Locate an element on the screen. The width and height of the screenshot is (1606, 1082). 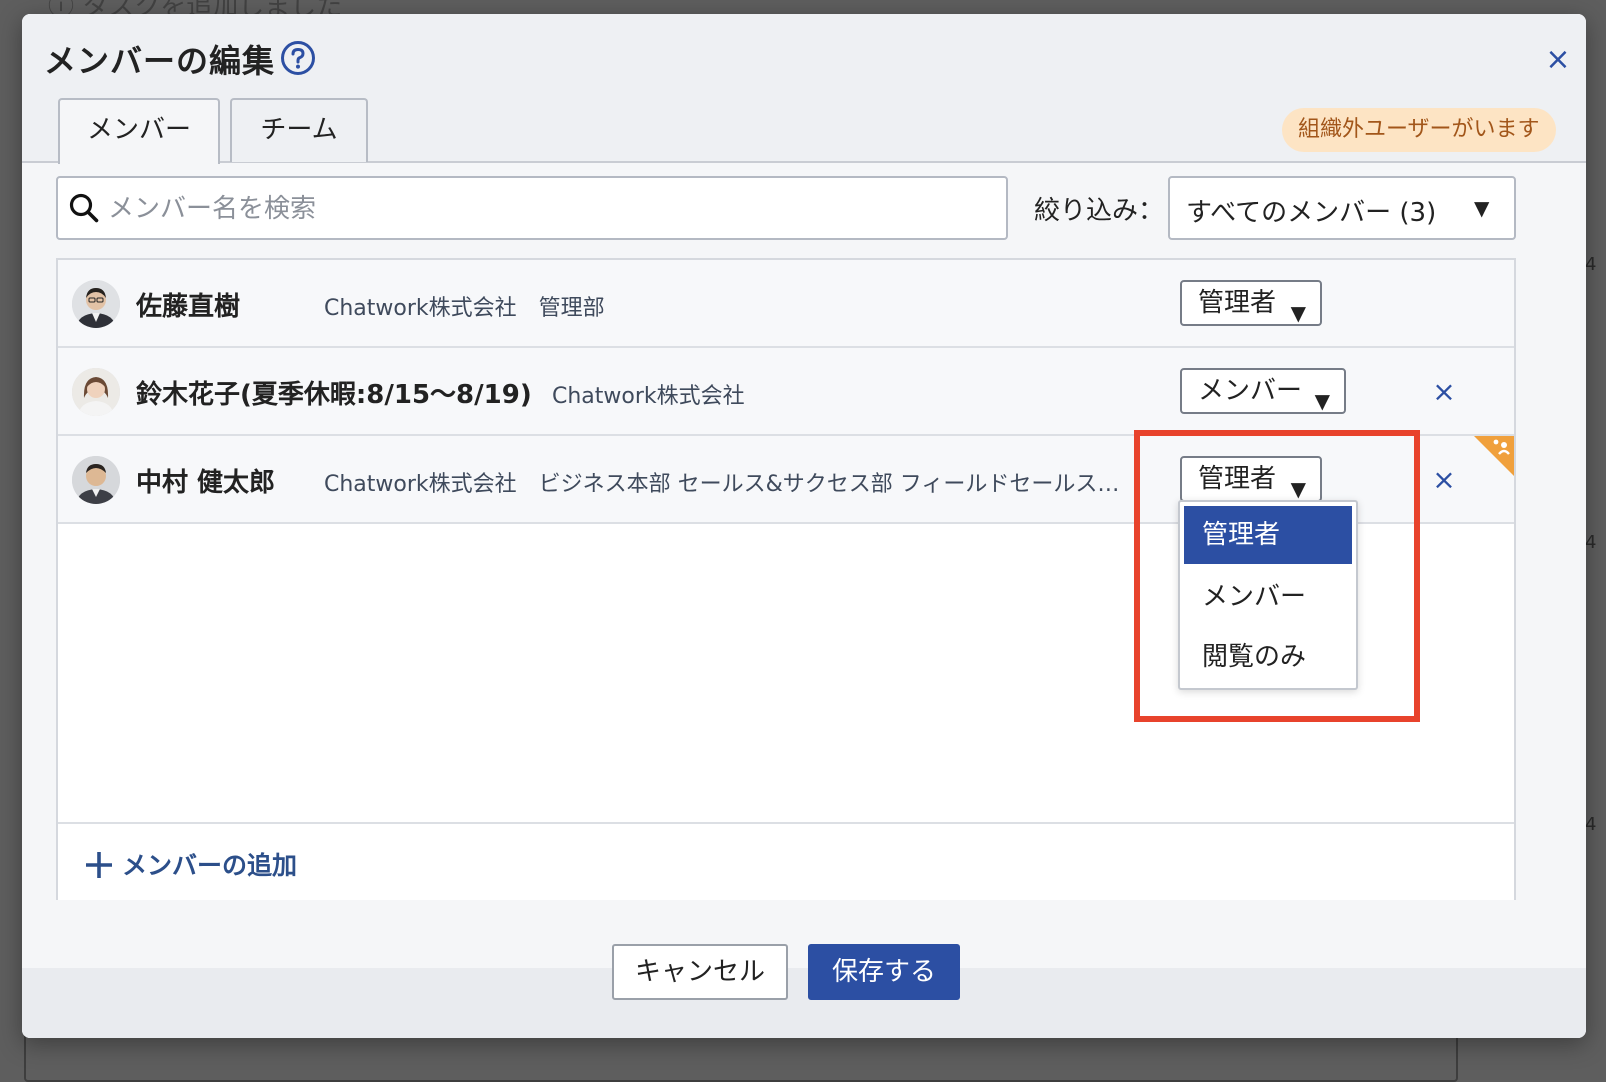
member-organization: Chatwork株式会社 管理部 is located at coordinates (464, 308).